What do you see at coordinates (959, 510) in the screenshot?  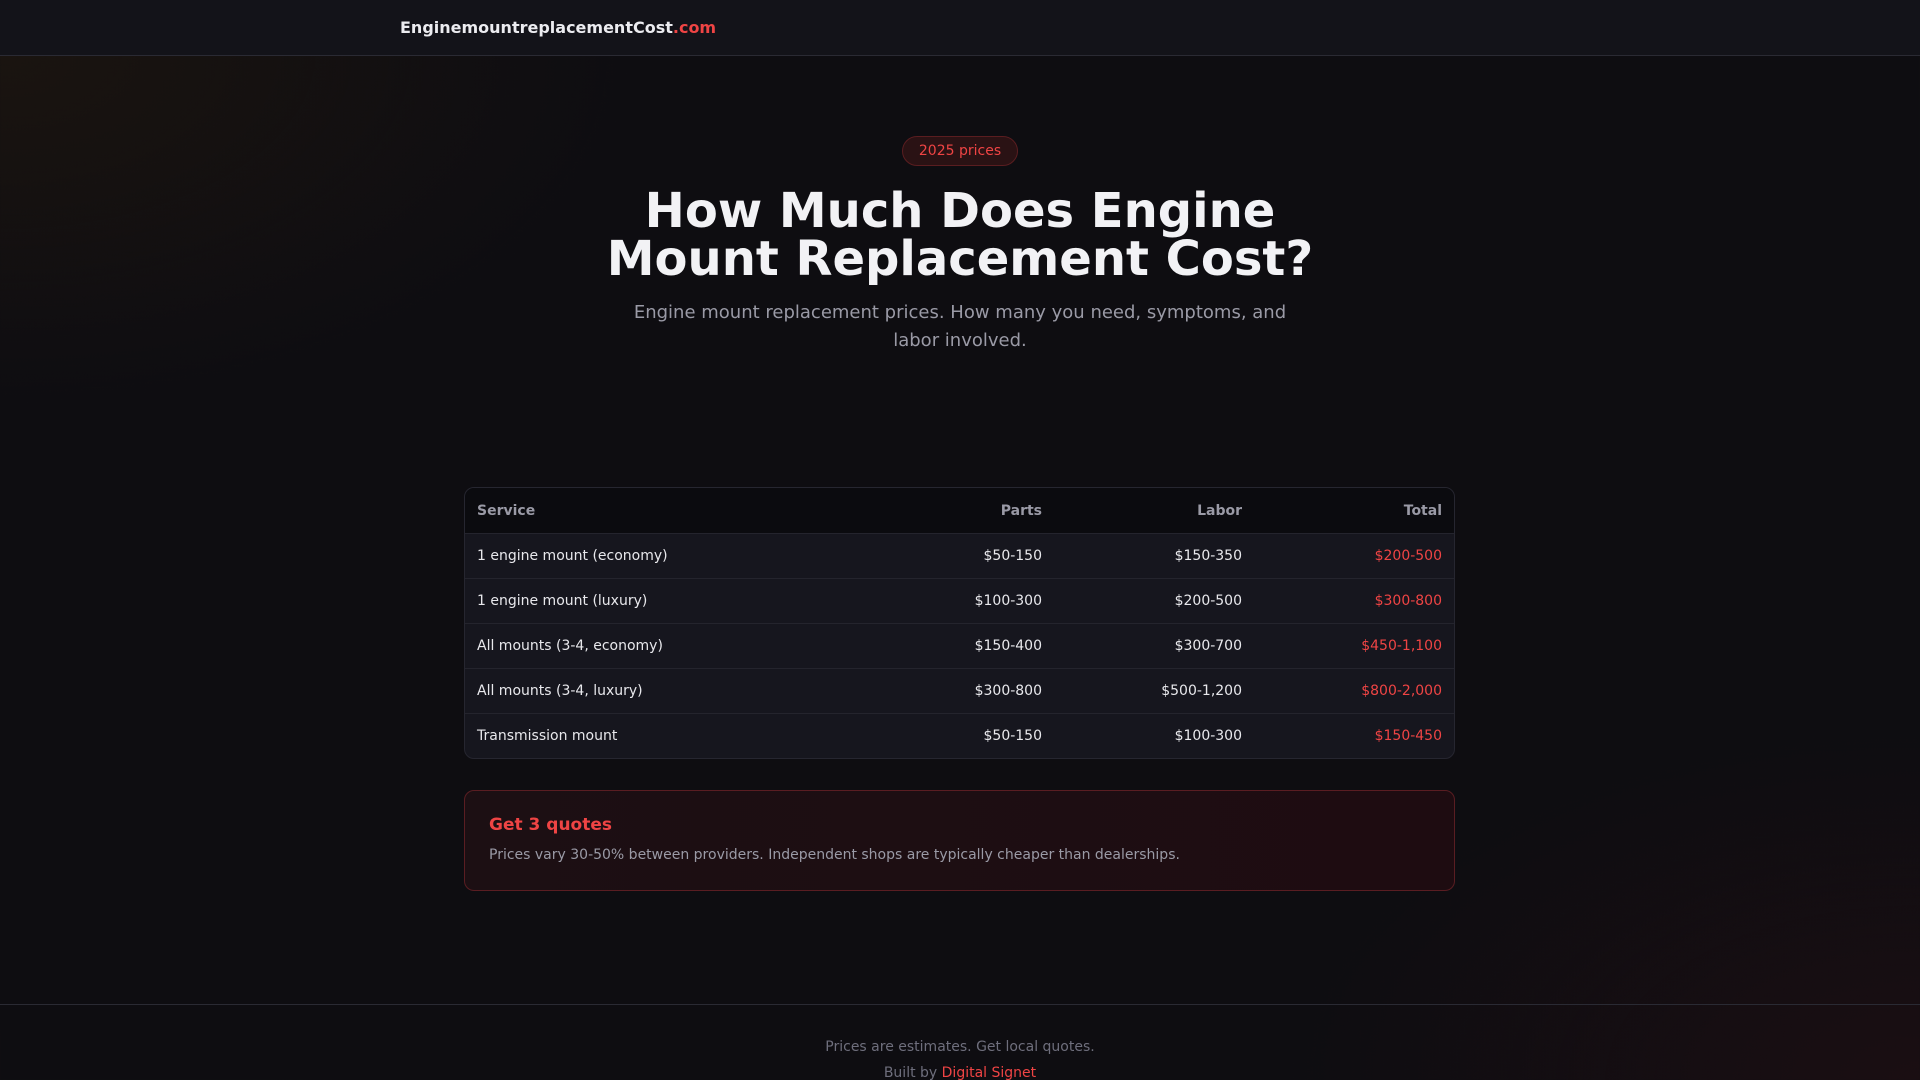 I see `table-header: Service Parts Labor Total` at bounding box center [959, 510].